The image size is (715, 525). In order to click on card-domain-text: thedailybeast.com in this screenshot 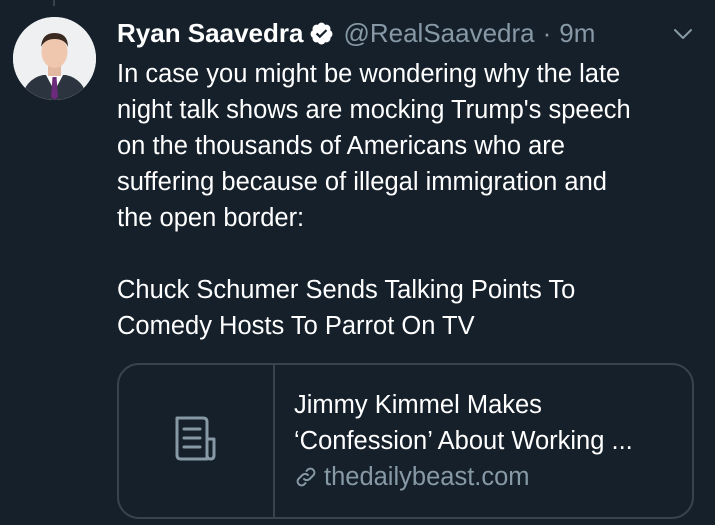, I will do `click(427, 477)`.